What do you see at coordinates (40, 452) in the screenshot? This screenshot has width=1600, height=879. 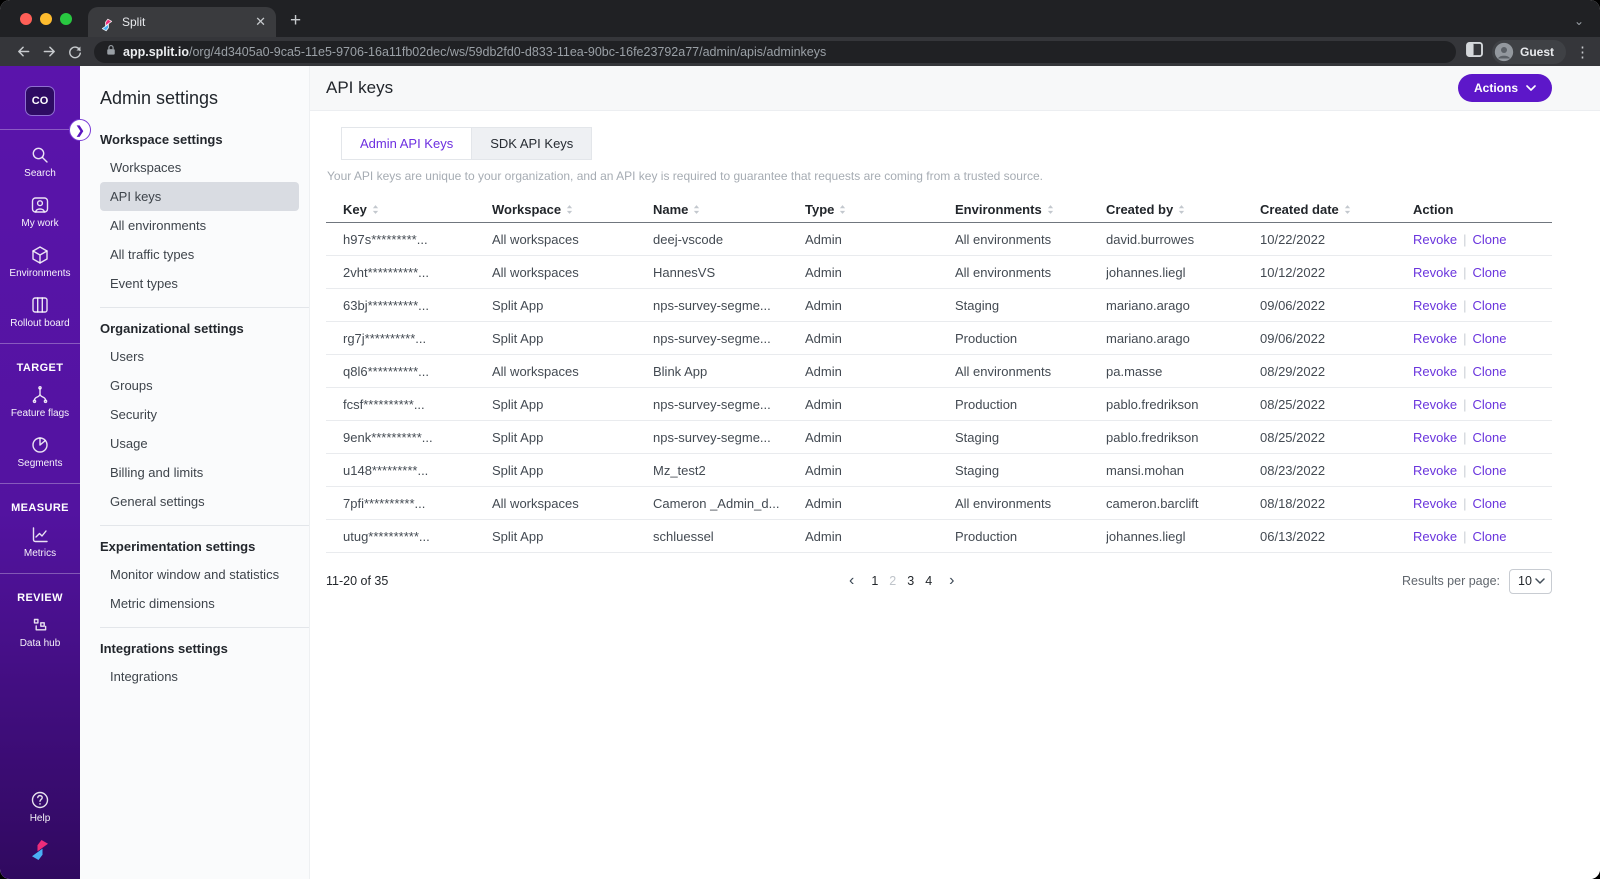 I see `sidebar-item-segments: Segments` at bounding box center [40, 452].